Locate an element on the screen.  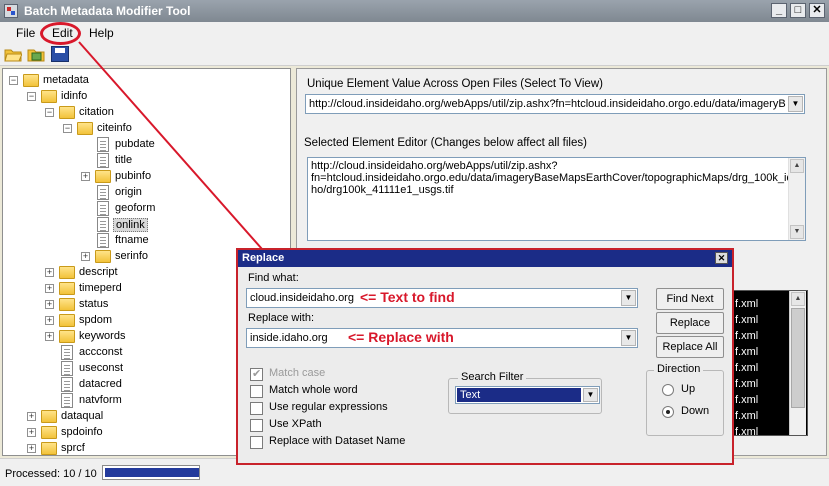
processed-status: Processed: 10 / 10 is located at coordinates (51, 474).